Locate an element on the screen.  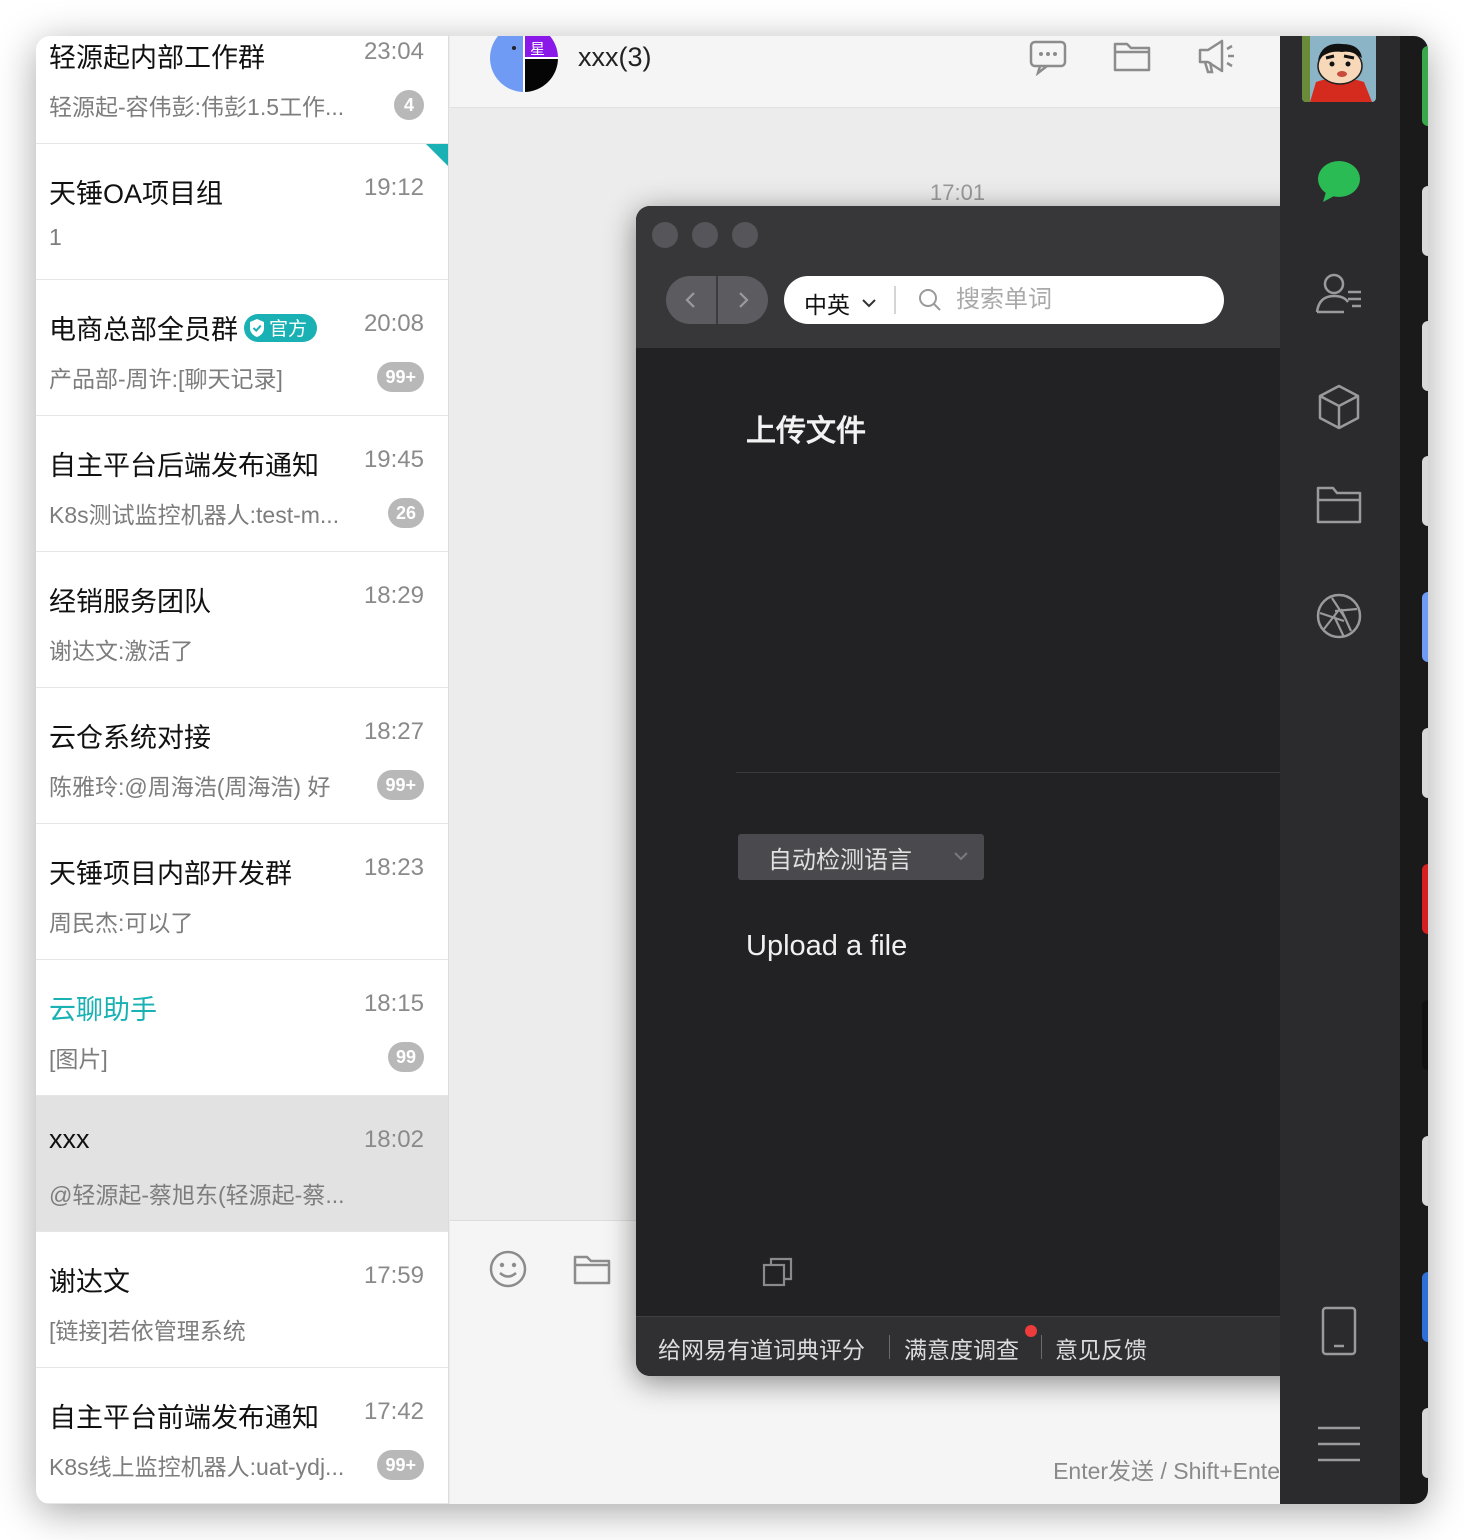
language-pair-select: 中英 is located at coordinates (840, 303).